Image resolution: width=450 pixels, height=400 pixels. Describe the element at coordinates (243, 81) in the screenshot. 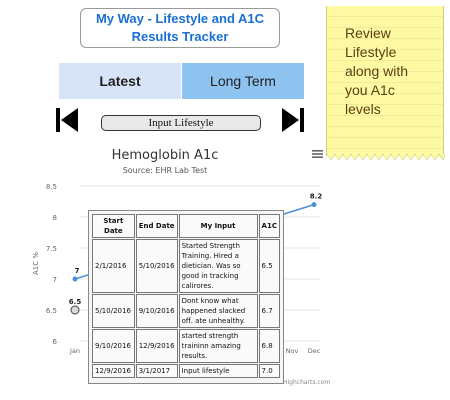

I see `tab-long-term: Long Term` at that location.